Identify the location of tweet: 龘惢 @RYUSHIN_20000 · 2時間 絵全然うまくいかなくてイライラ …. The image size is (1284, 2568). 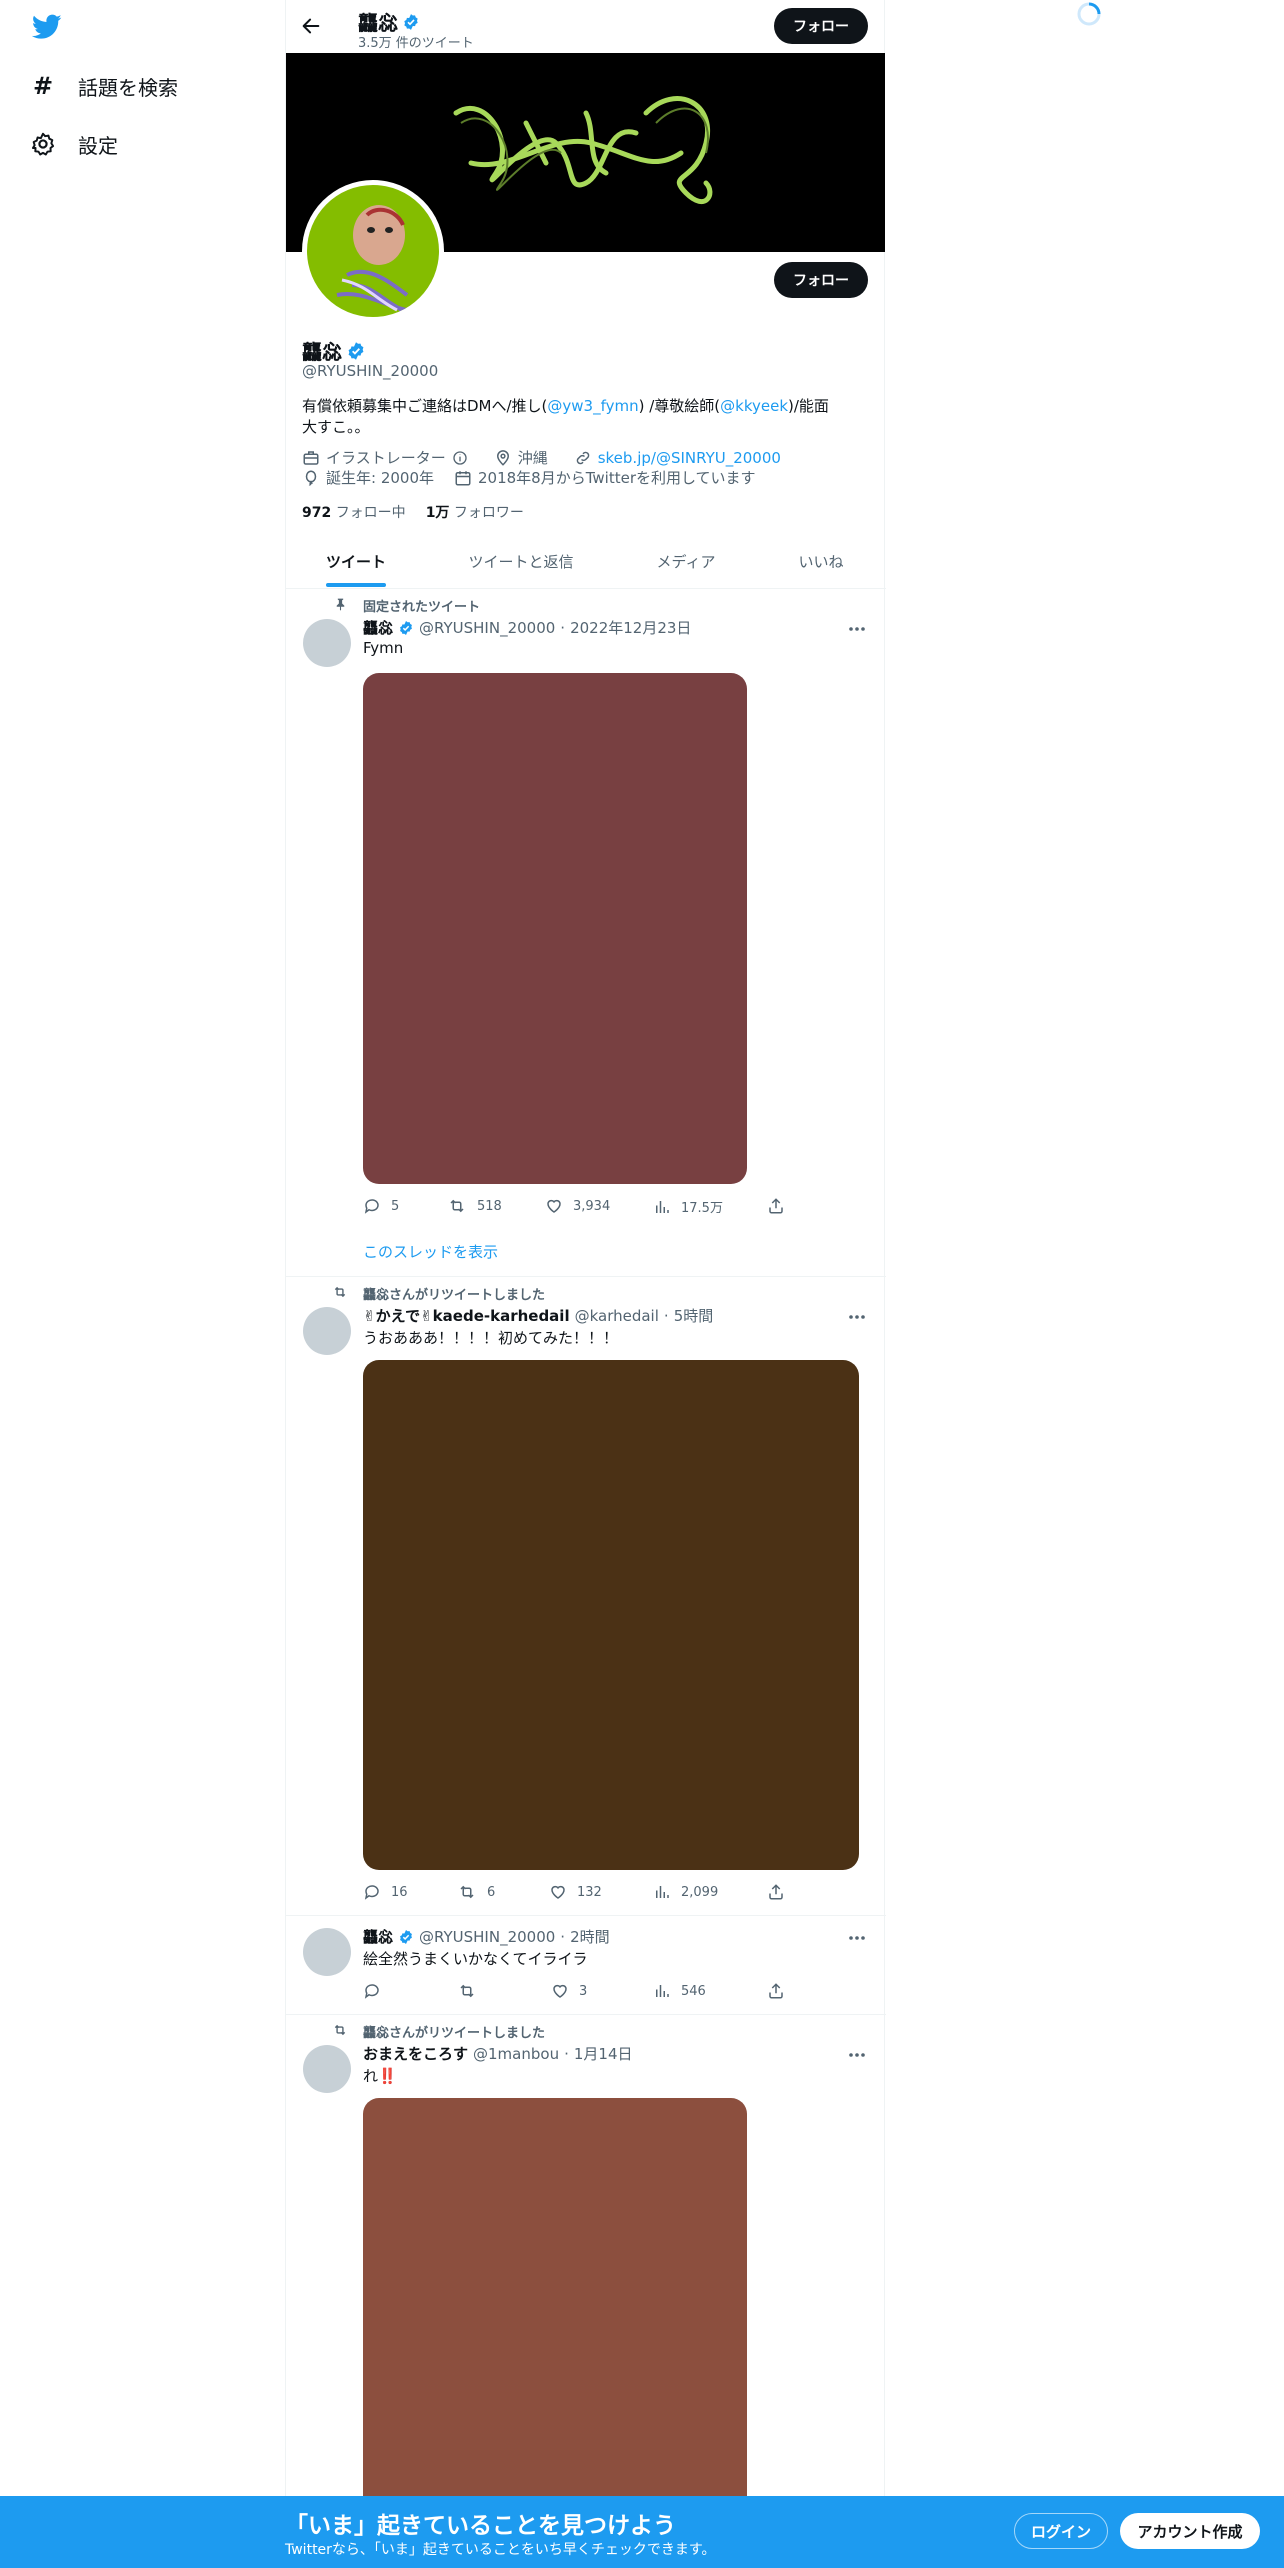
(585, 1965).